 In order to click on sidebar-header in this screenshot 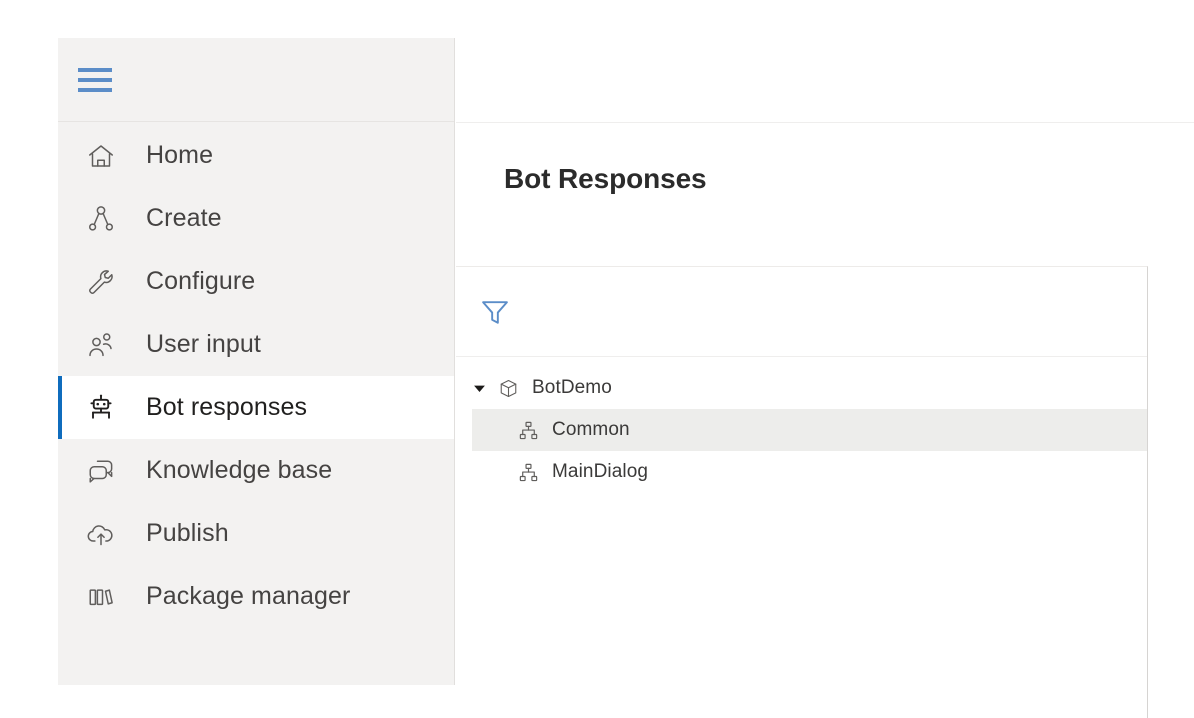, I will do `click(256, 80)`.